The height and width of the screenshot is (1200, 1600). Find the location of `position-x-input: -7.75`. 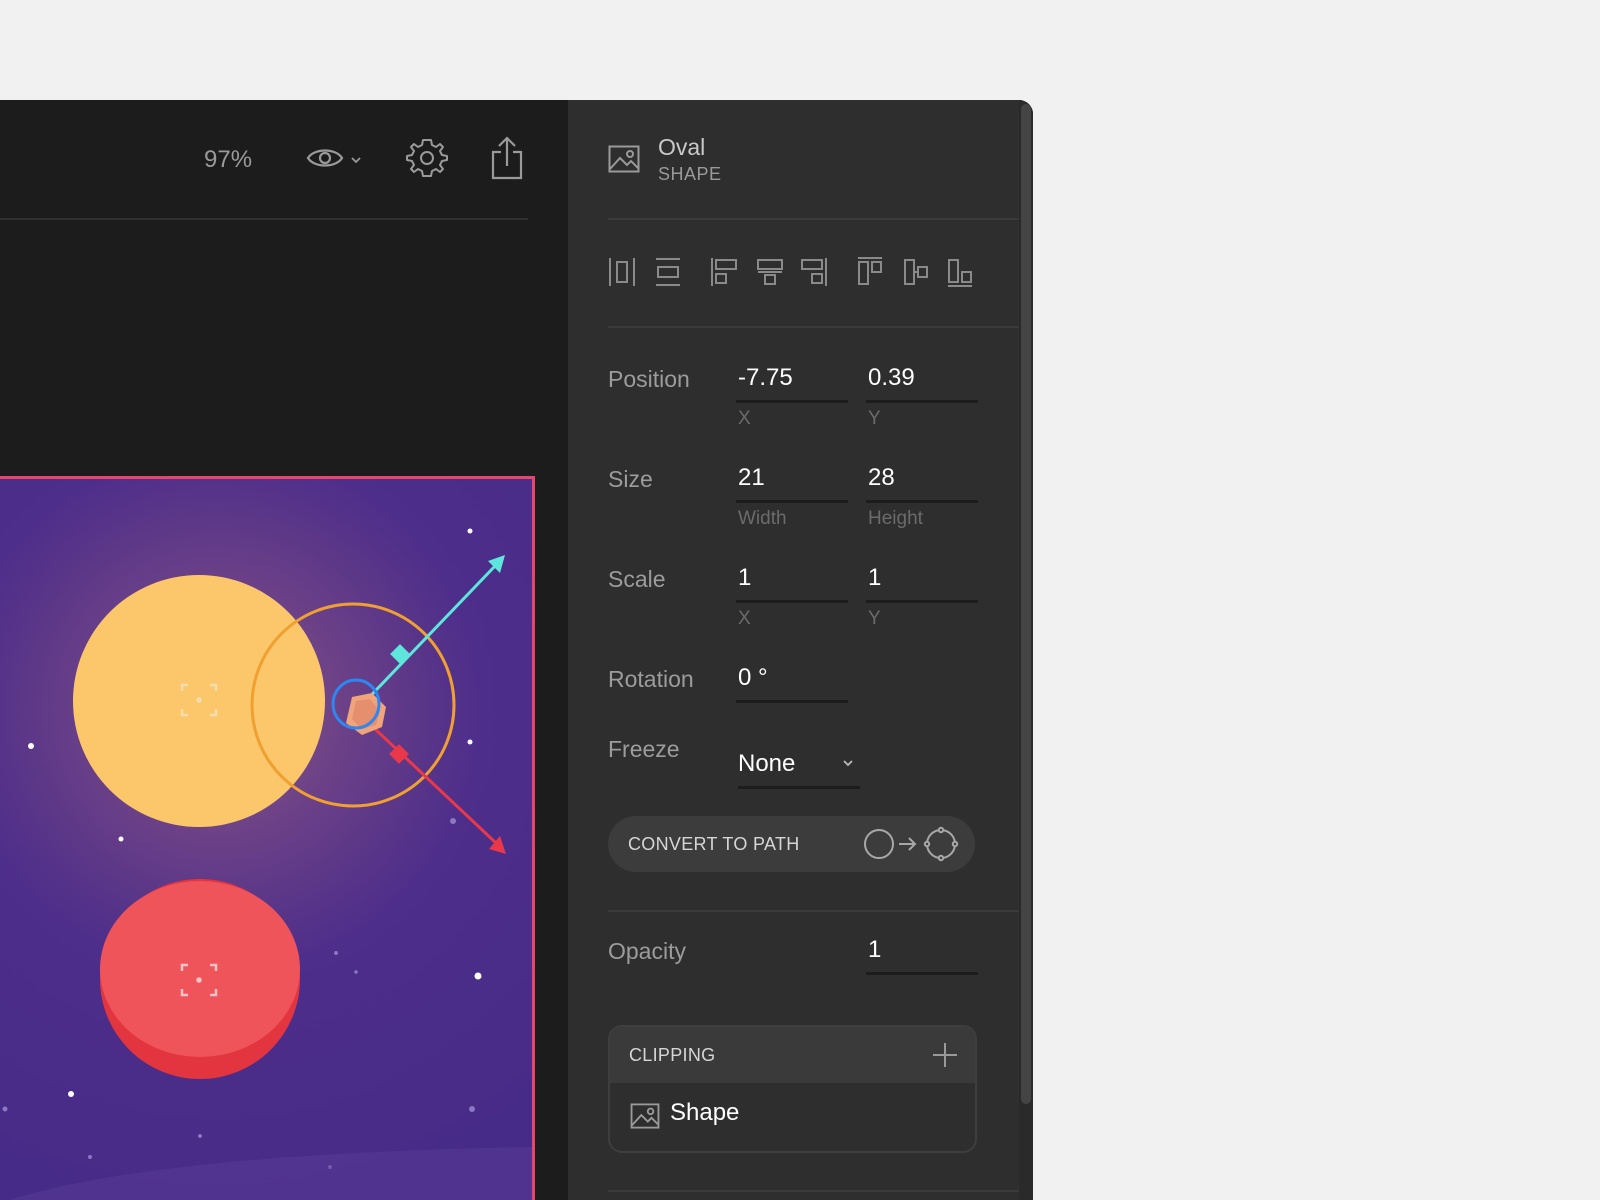

position-x-input: -7.75 is located at coordinates (792, 381).